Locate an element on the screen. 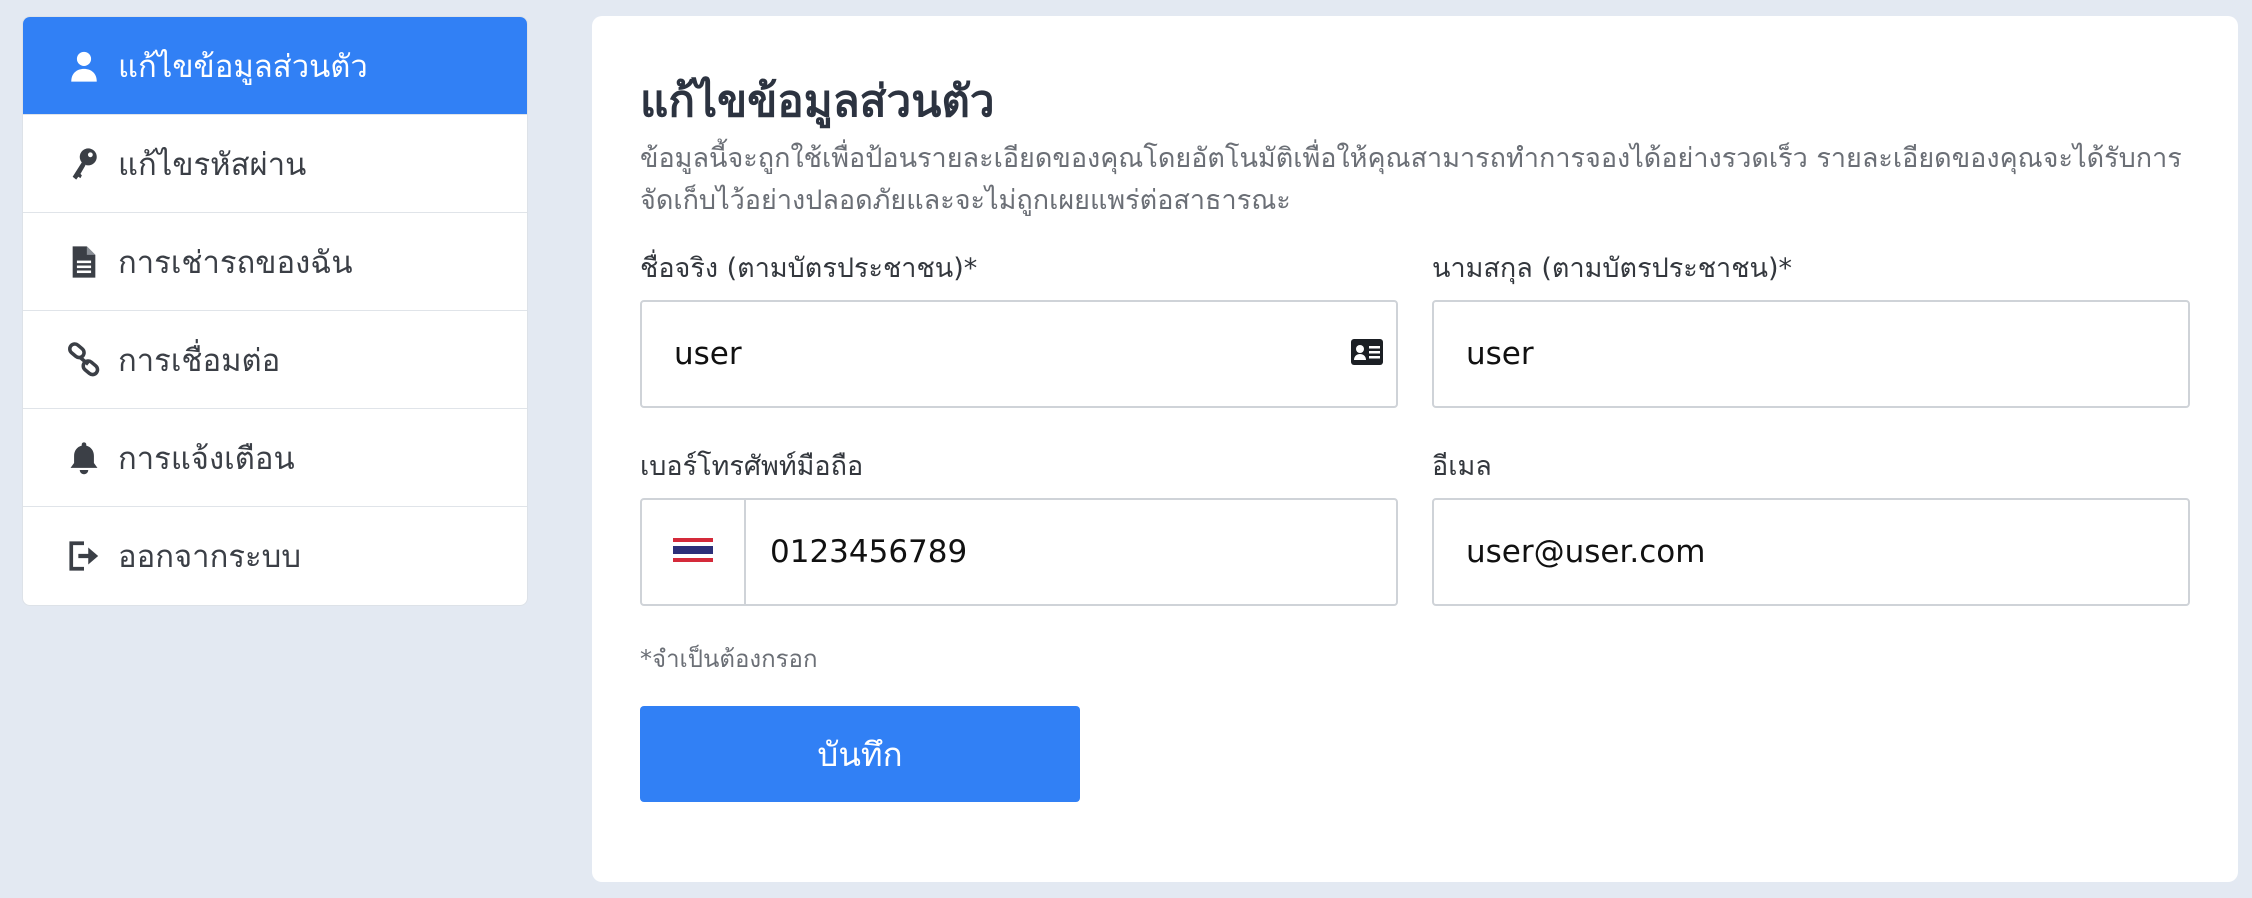  sidebar-item-label: การเช่ารถของฉัน is located at coordinates (235, 262).